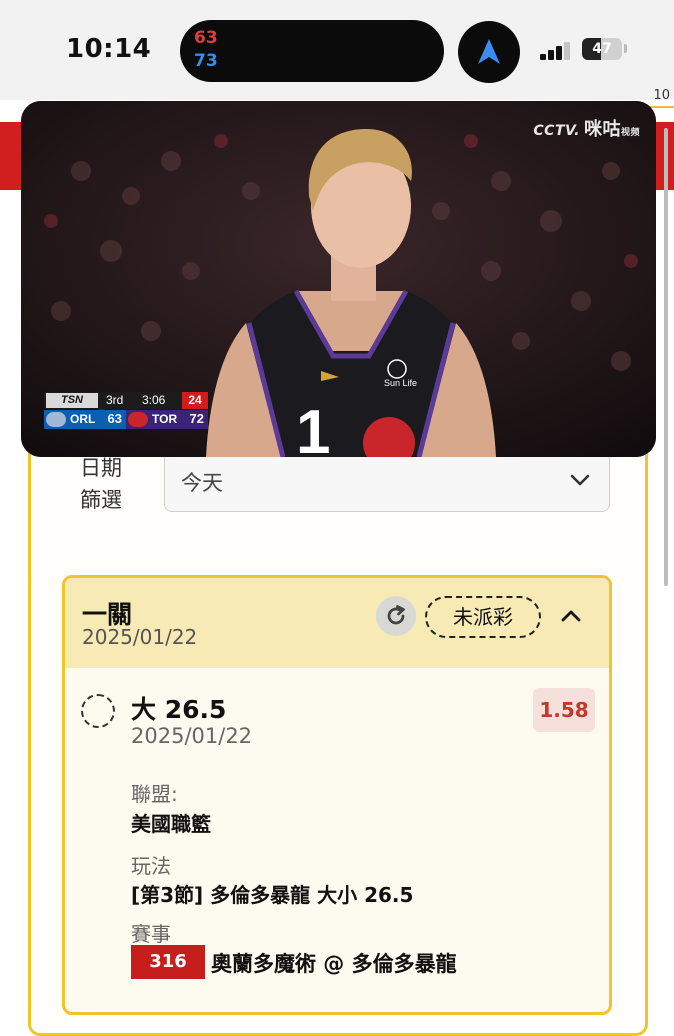 This screenshot has width=674, height=1036. I want to click on jersey-sponsor: Sun Life, so click(400, 383).